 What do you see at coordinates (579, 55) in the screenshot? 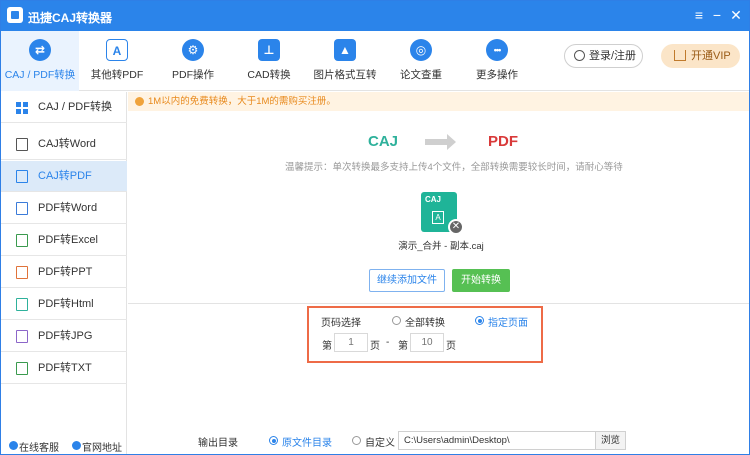
I see `user-icon` at bounding box center [579, 55].